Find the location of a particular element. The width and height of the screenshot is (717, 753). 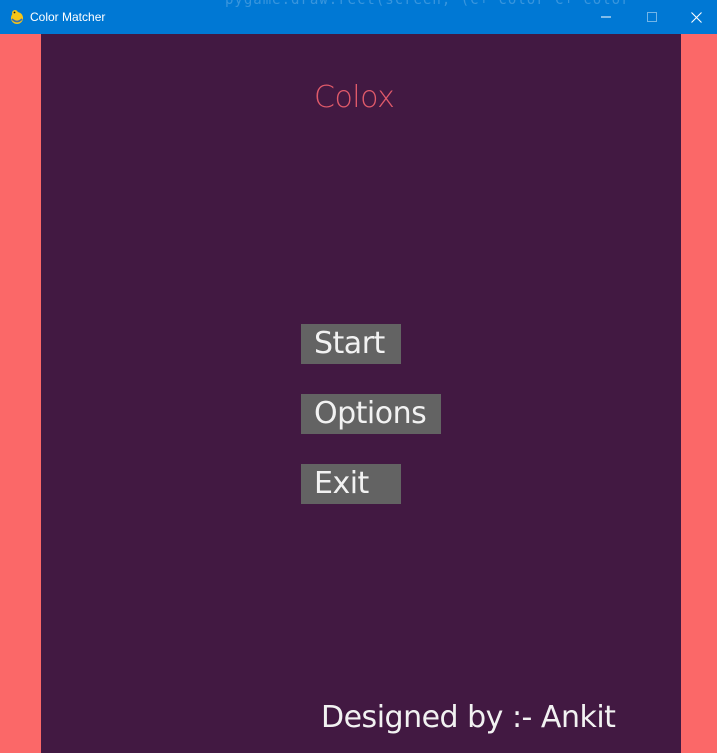

exit-button: Exit is located at coordinates (351, 484).